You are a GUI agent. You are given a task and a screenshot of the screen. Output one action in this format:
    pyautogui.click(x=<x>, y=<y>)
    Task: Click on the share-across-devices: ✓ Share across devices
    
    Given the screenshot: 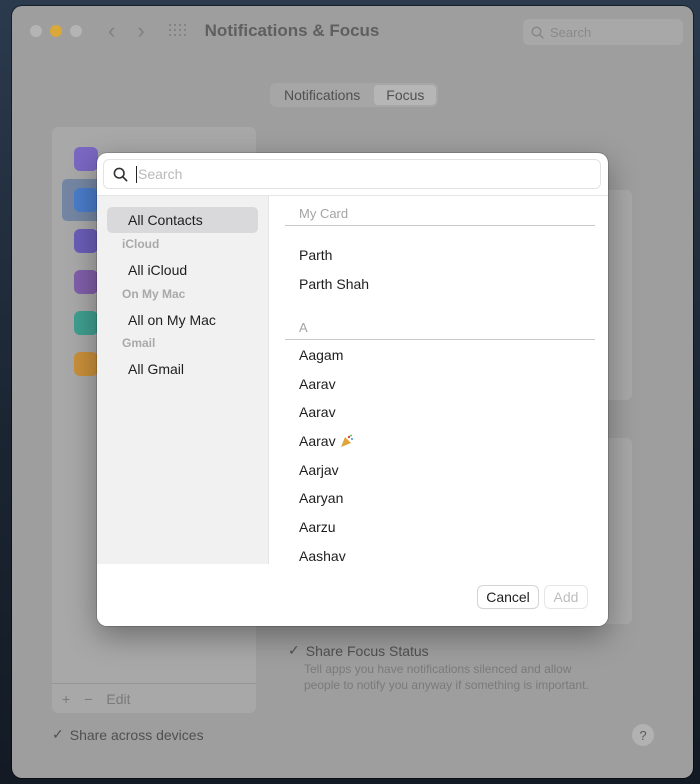 What is the action you would take?
    pyautogui.click(x=128, y=734)
    